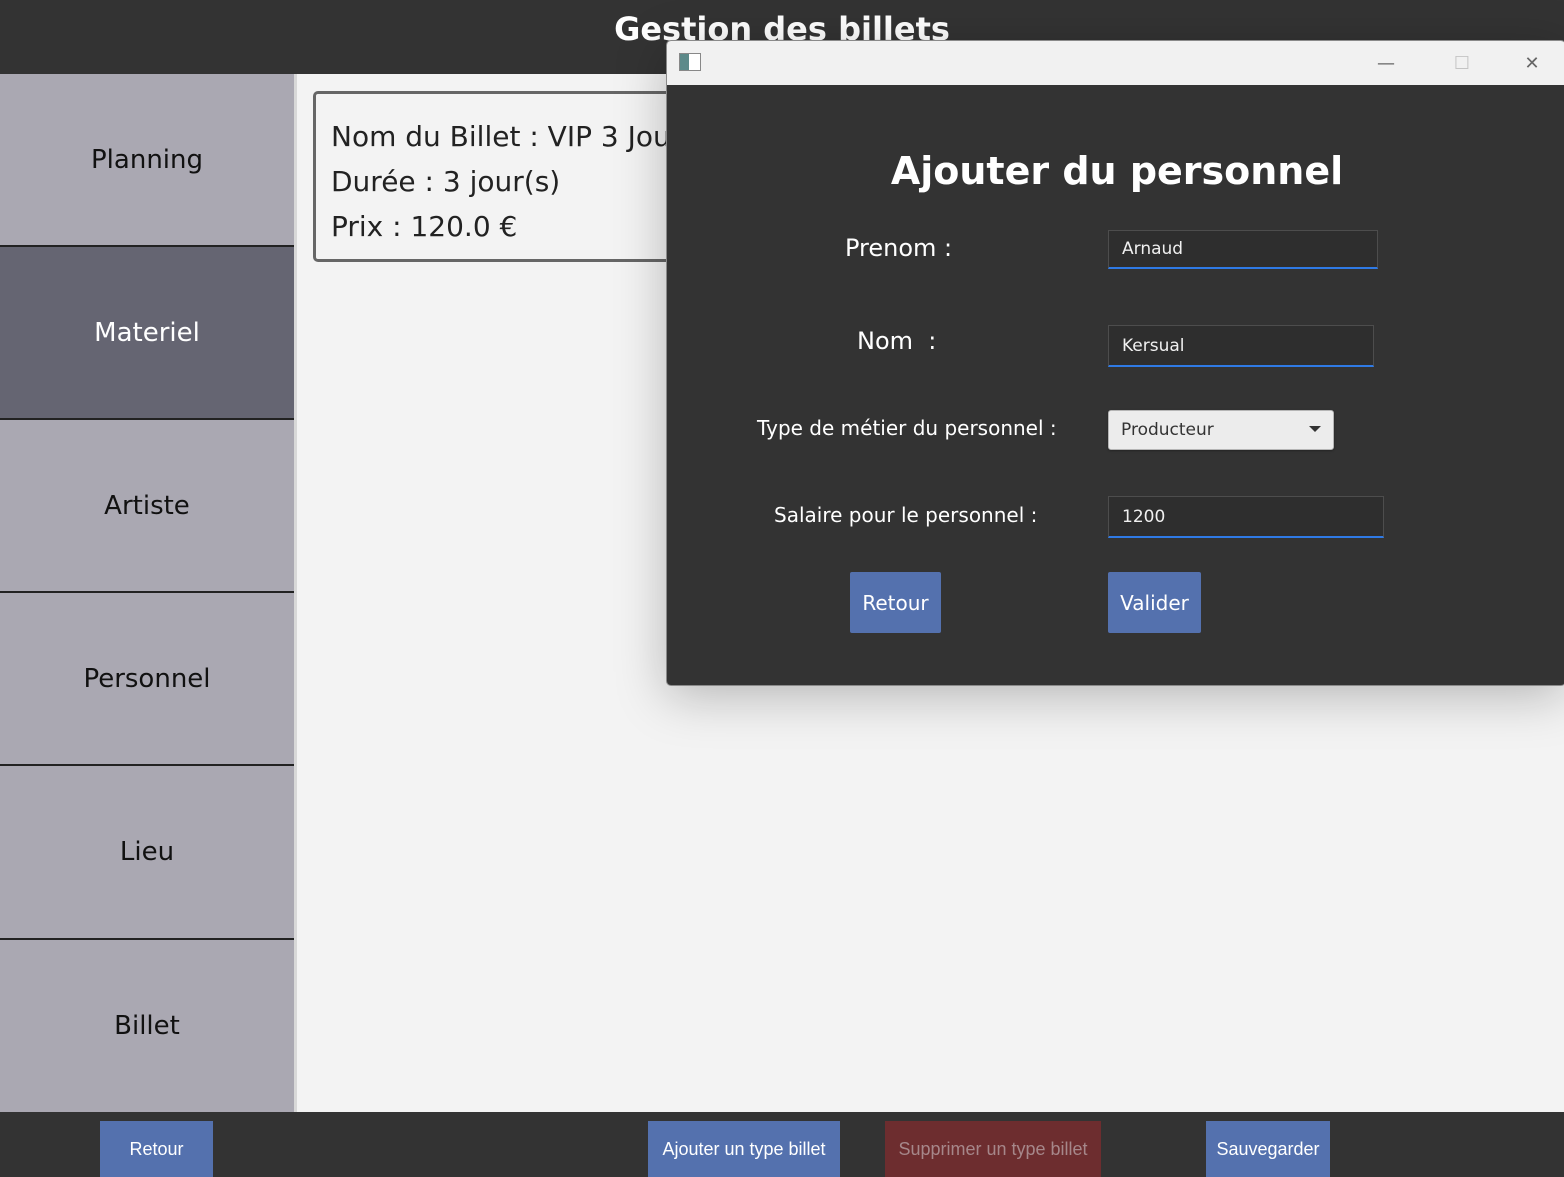 The width and height of the screenshot is (1564, 1177). What do you see at coordinates (1221, 430) in the screenshot?
I see `metier-select: Producteur` at bounding box center [1221, 430].